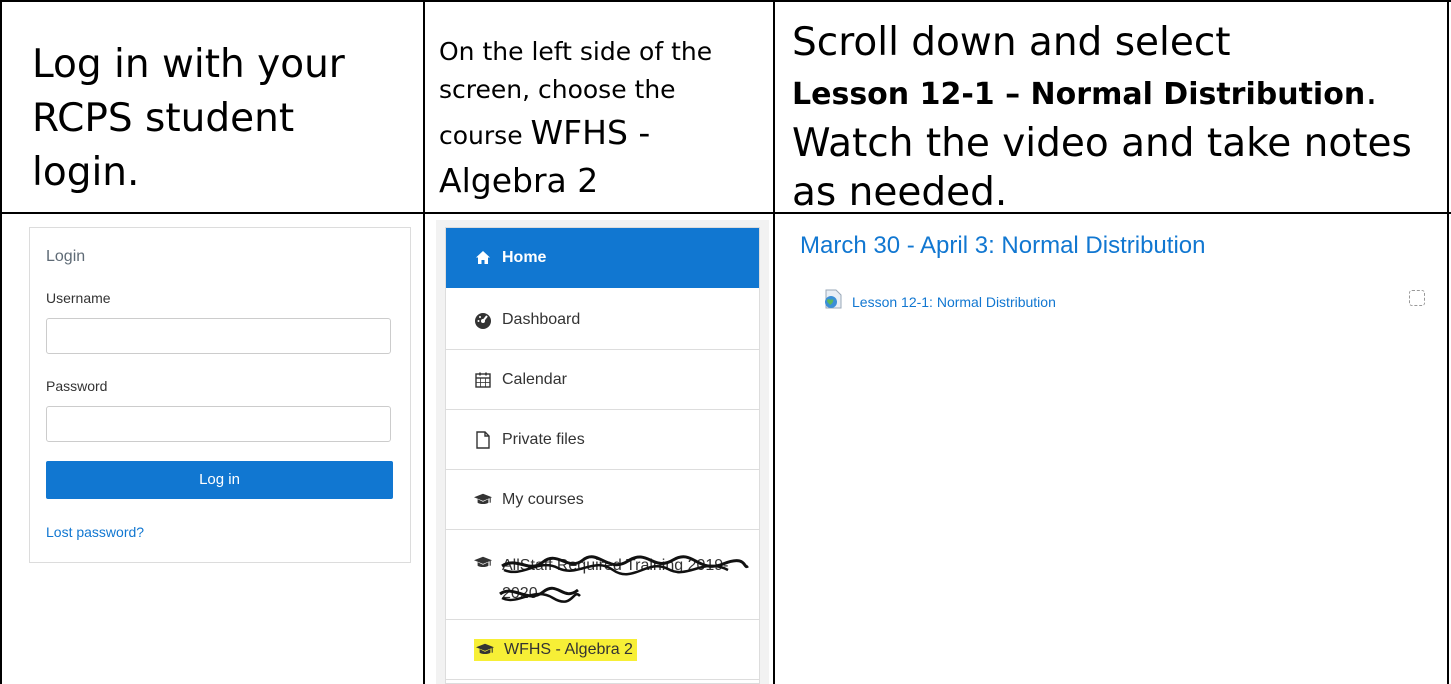 The height and width of the screenshot is (684, 1451). Describe the element at coordinates (1003, 245) in the screenshot. I see `section-title: March 30 - April 3: Normal Distribution` at that location.